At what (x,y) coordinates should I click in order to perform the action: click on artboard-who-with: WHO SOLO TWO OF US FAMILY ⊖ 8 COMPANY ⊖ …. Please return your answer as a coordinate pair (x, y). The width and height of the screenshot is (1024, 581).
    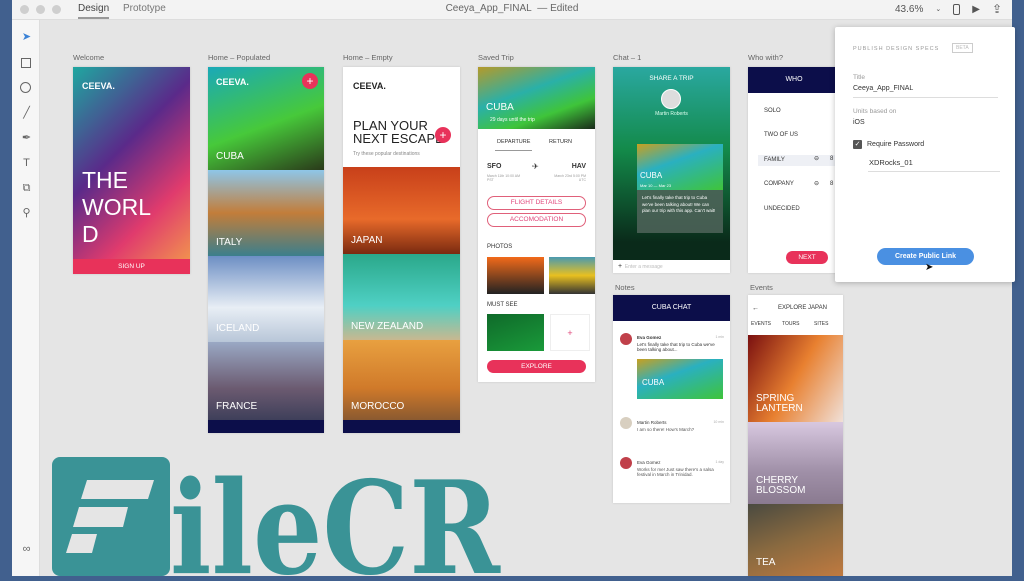
    Looking at the image, I should click on (794, 170).